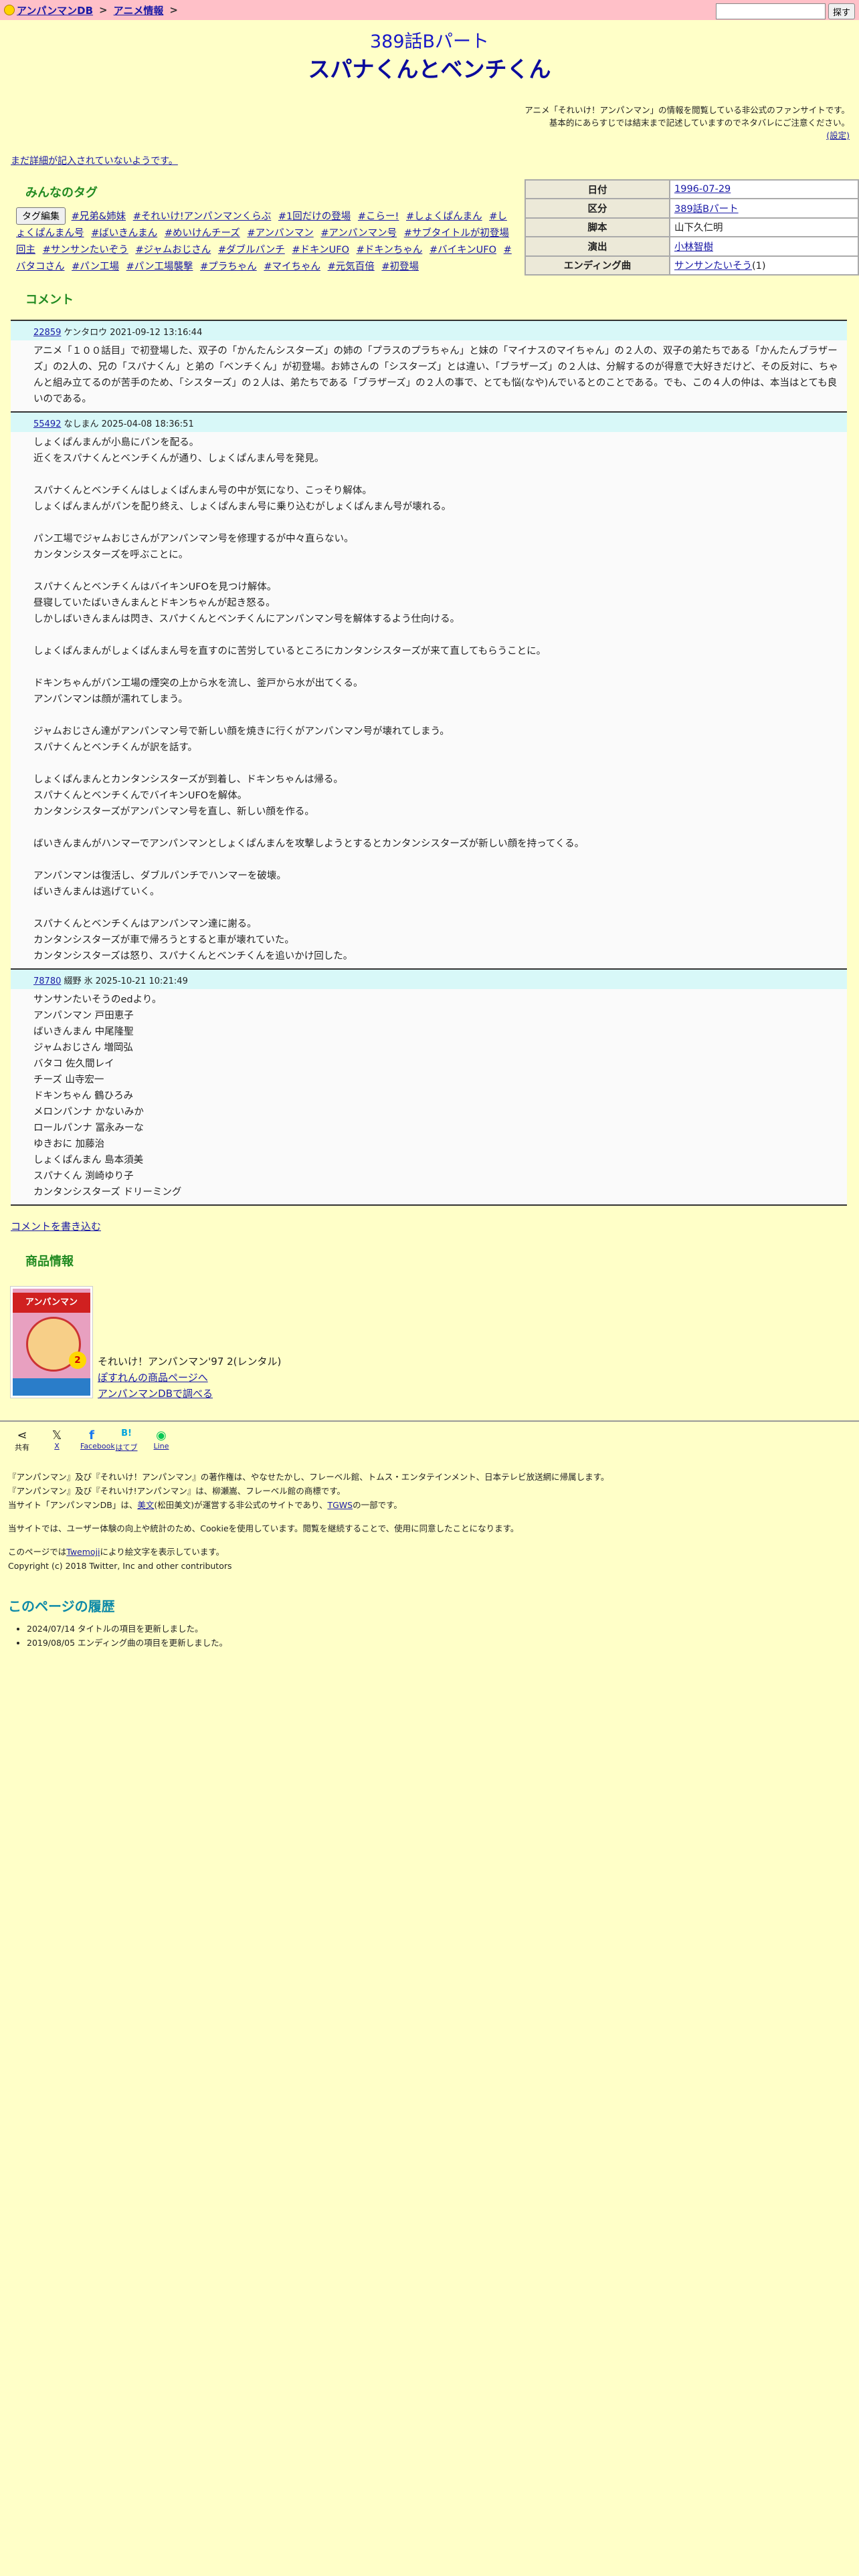  Describe the element at coordinates (443, 1643) in the screenshot. I see `history-item: 2019/08/05 エンディング曲の項目を更新しました。` at that location.